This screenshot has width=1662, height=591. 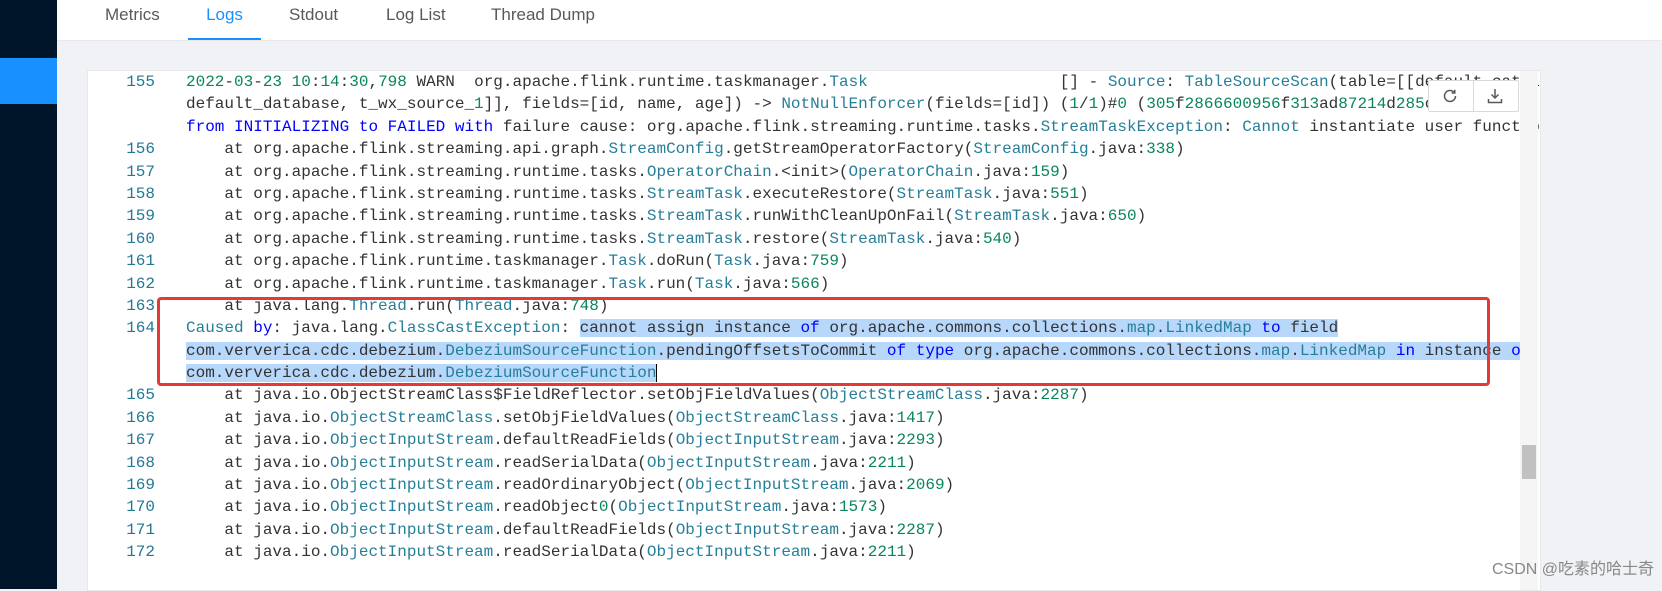 What do you see at coordinates (140, 328) in the screenshot?
I see `log-line-number: 164` at bounding box center [140, 328].